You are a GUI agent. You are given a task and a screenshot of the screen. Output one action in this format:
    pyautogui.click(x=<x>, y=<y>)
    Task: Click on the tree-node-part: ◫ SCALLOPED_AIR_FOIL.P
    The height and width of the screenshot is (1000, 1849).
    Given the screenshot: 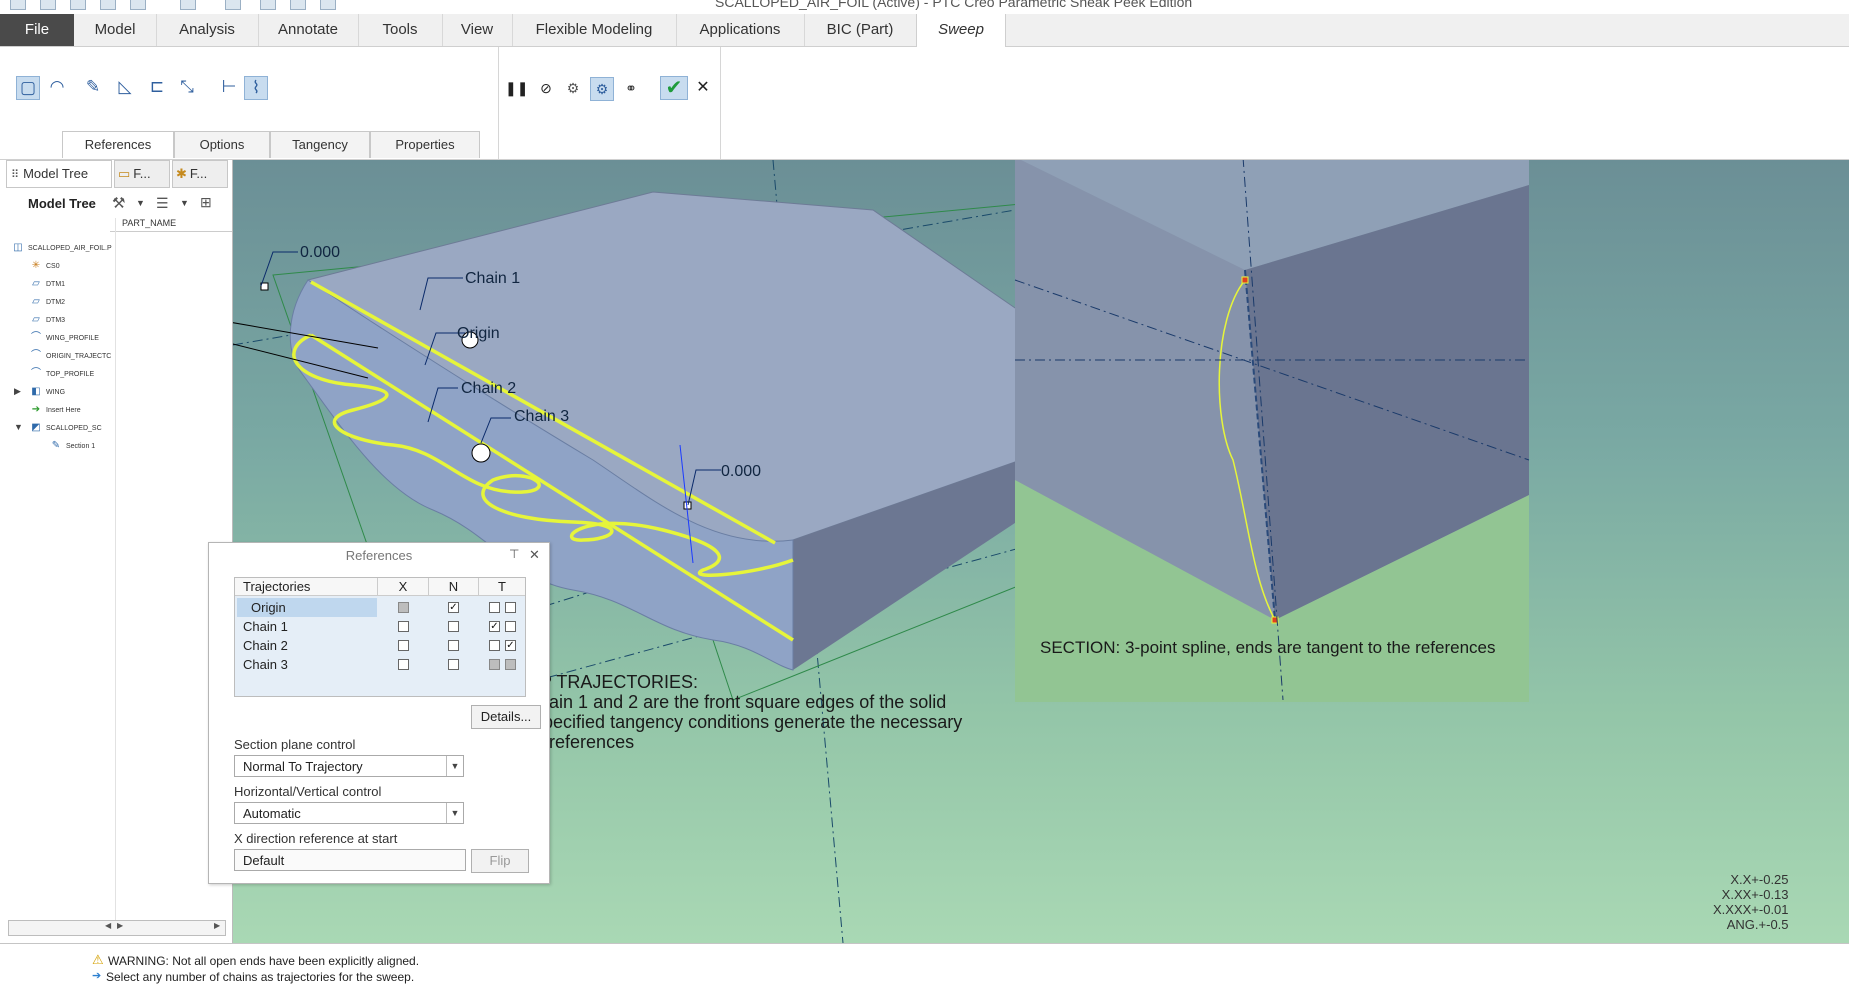 What is the action you would take?
    pyautogui.click(x=61, y=248)
    